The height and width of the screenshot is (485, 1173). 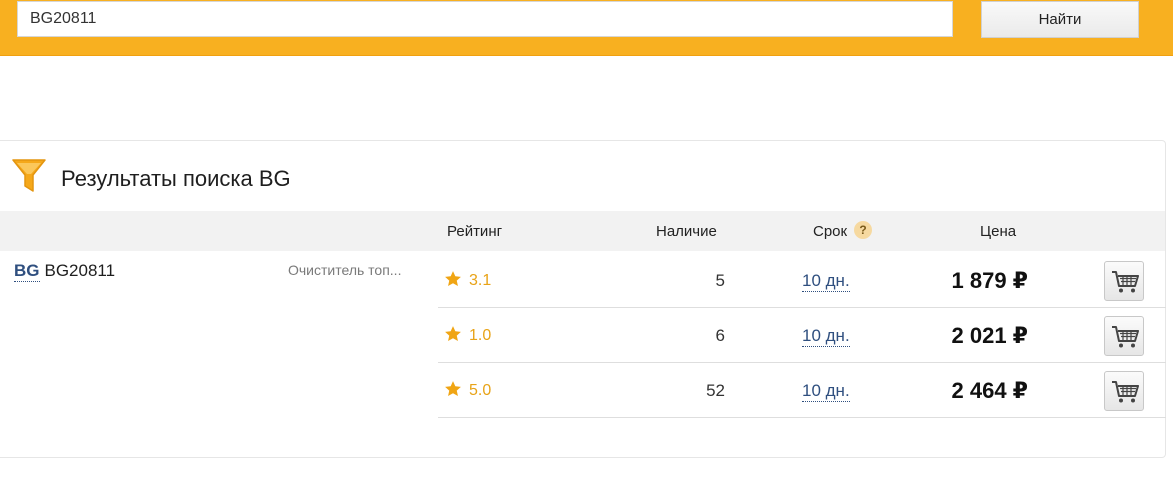 I want to click on rating-value: 1.0, so click(x=480, y=335).